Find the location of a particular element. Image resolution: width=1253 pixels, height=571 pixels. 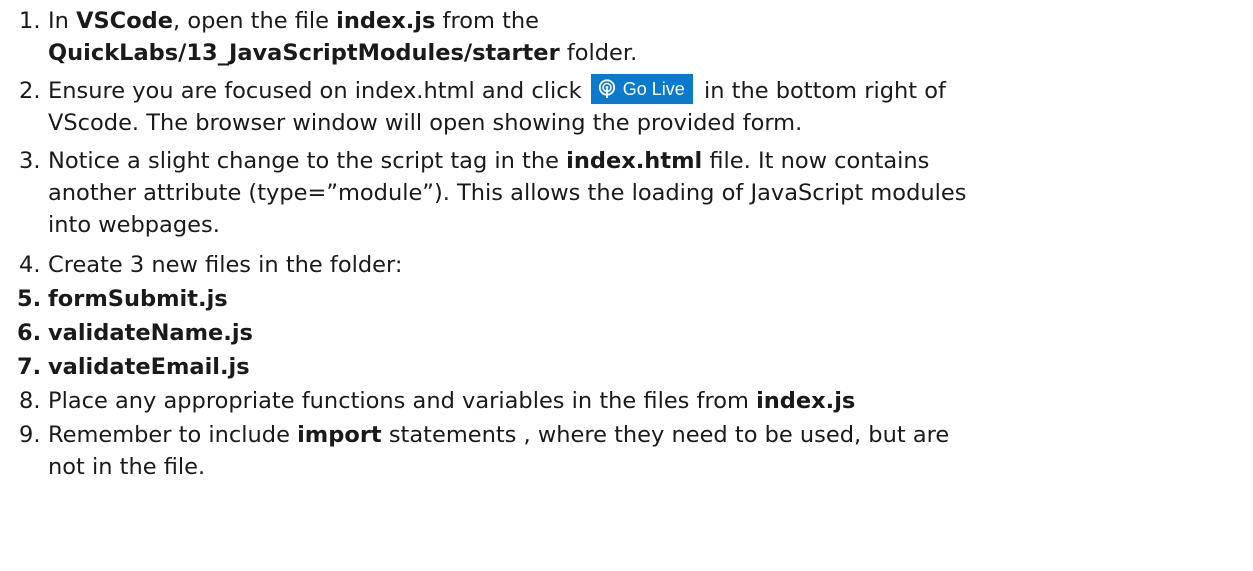

step-text: , open the file is located at coordinates (255, 21).